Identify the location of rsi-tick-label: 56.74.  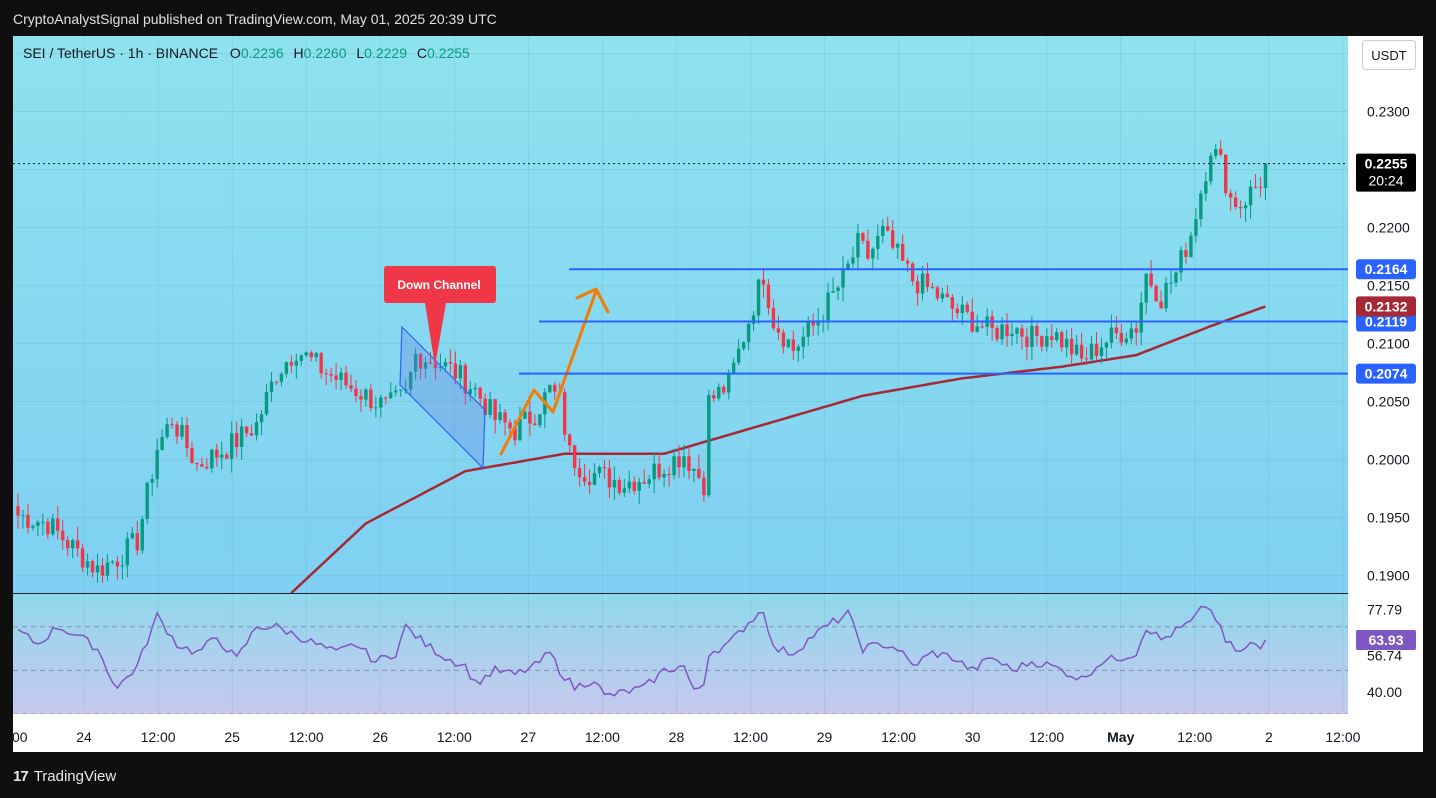
(1384, 656).